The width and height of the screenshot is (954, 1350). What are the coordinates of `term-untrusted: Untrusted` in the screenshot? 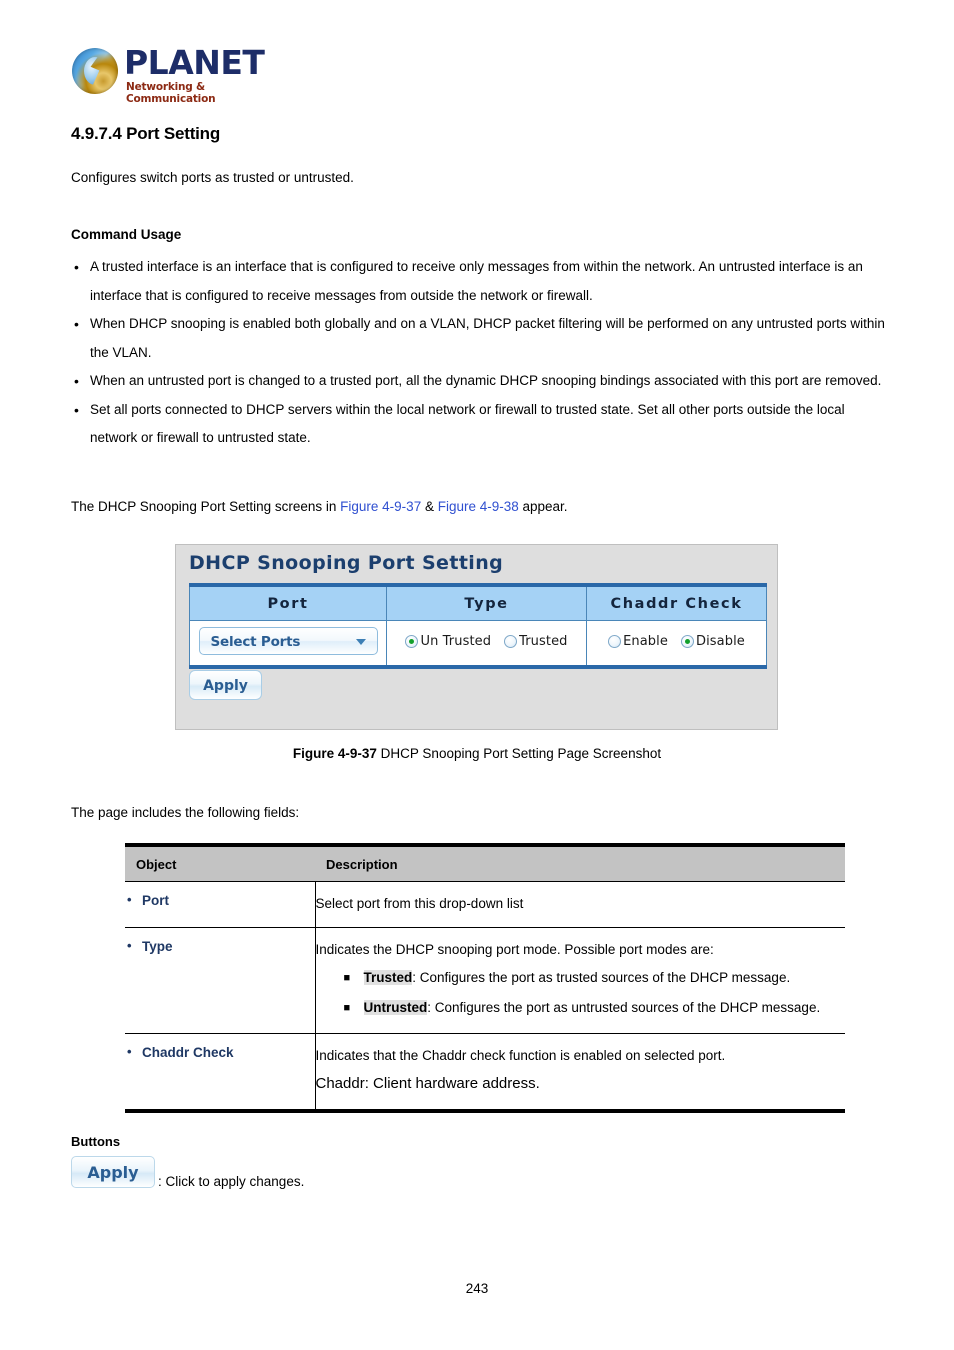 It's located at (395, 1007).